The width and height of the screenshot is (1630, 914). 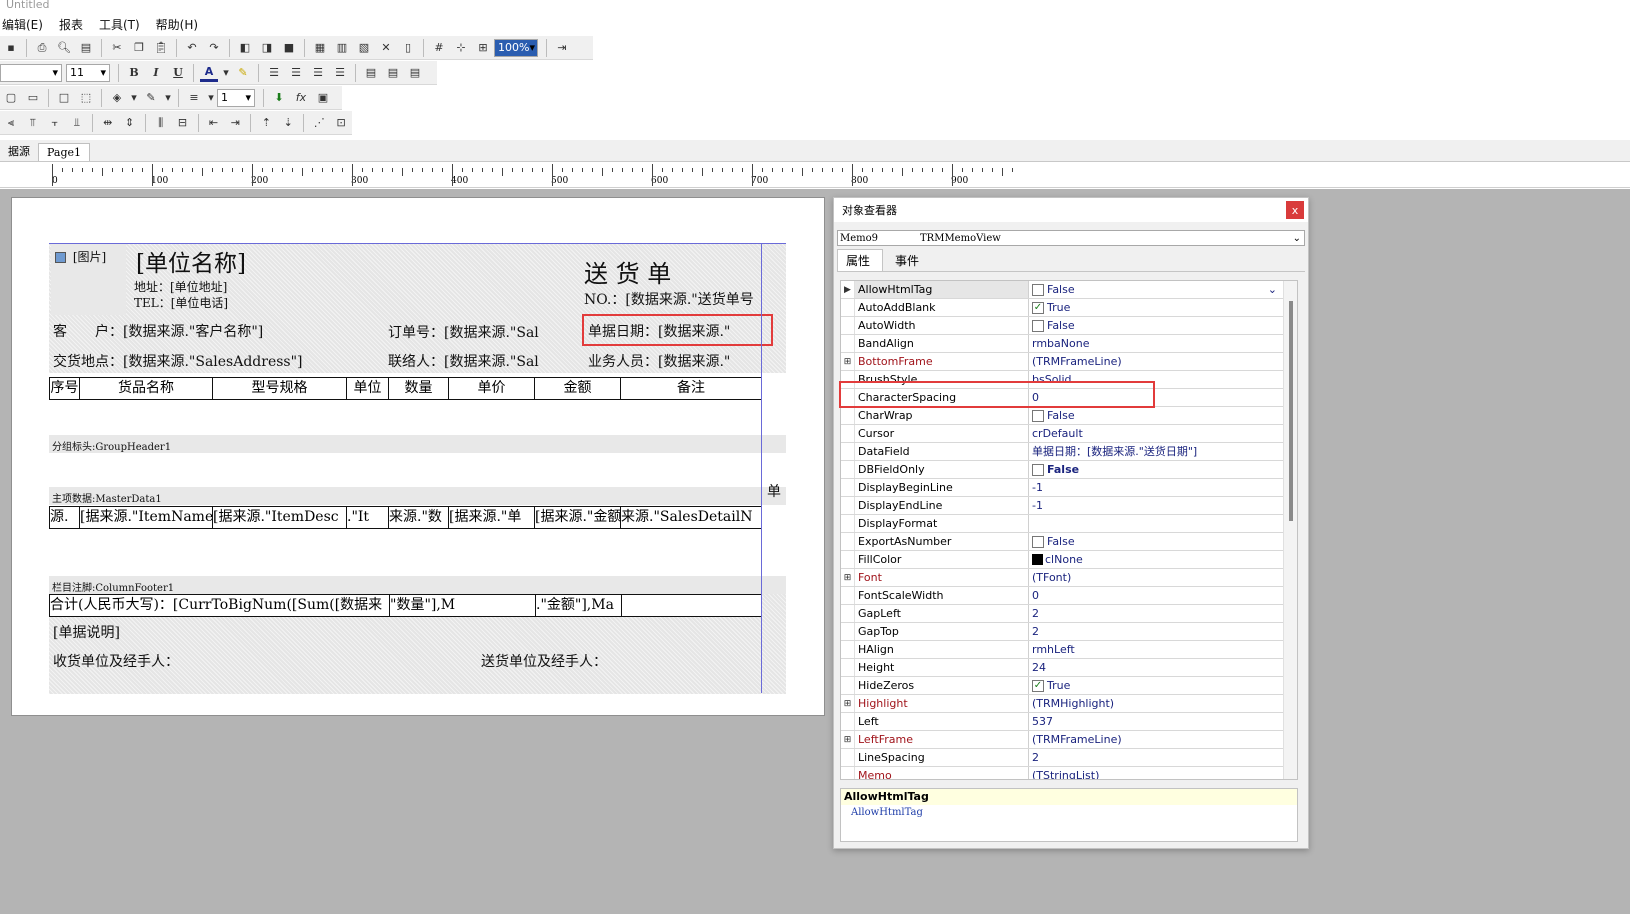 I want to click on property-row: DisplayEndLine -1, so click(x=1062, y=506).